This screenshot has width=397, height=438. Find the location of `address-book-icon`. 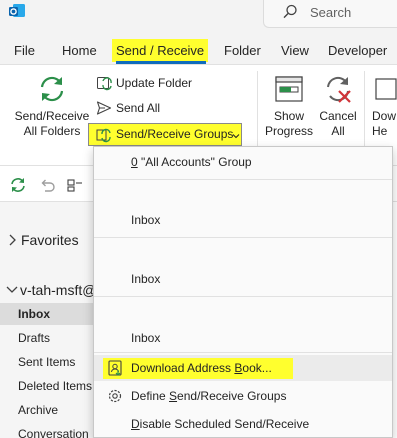

address-book-icon is located at coordinates (115, 368).